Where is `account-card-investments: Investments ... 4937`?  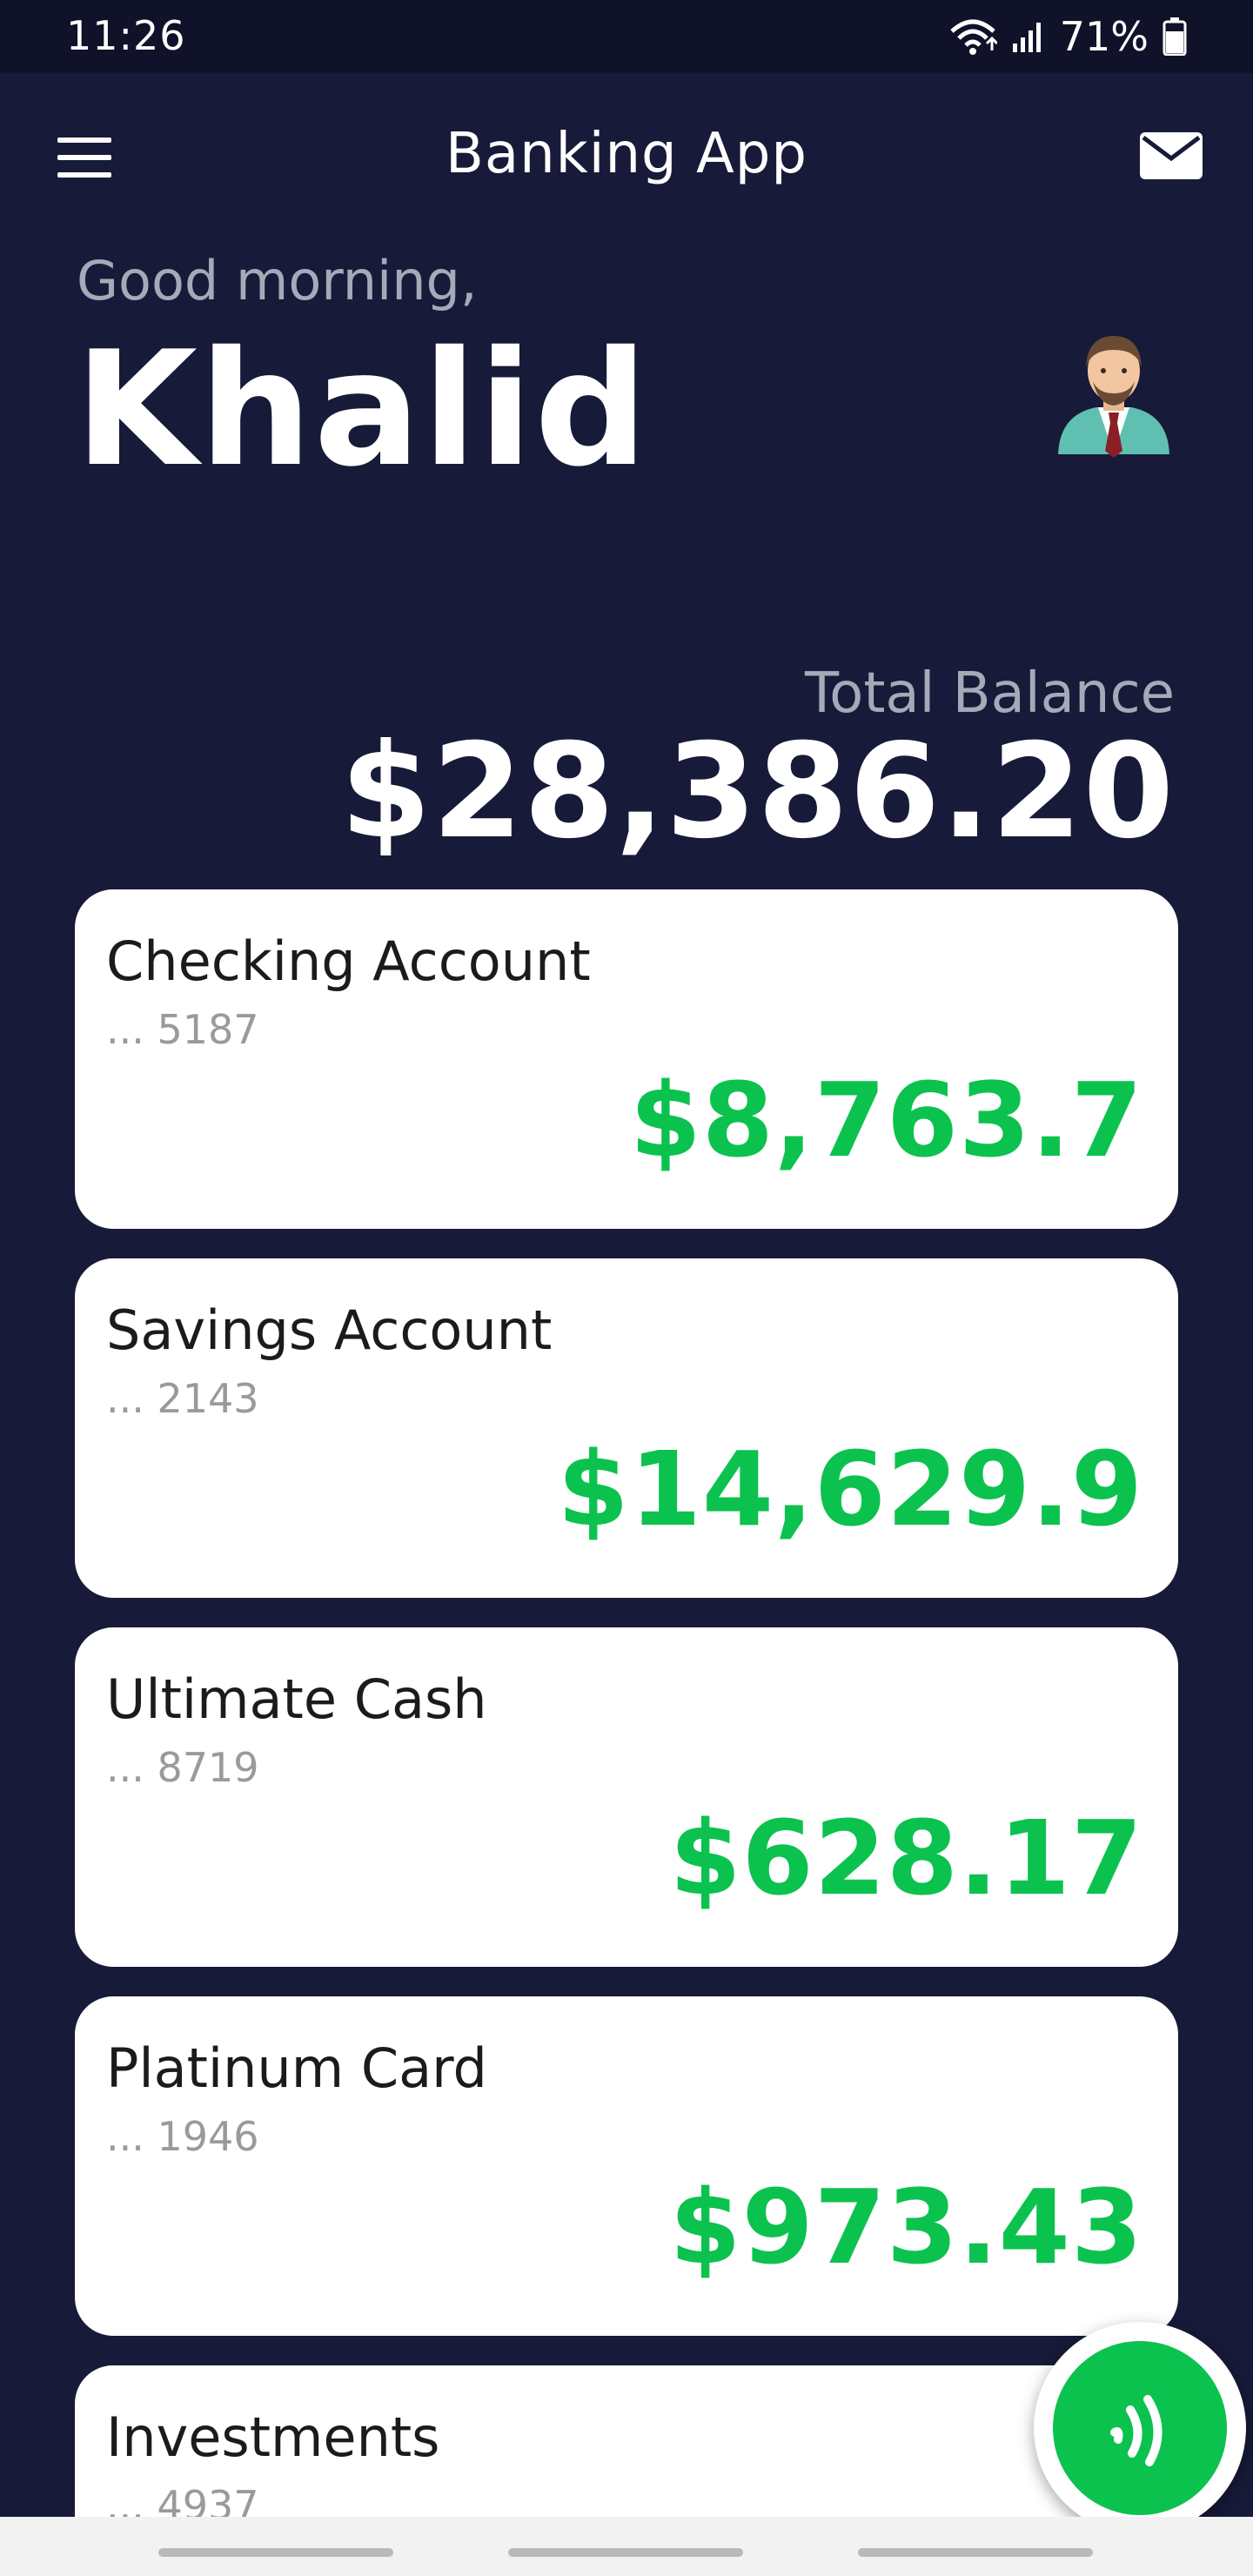 account-card-investments: Investments ... 4937 is located at coordinates (626, 2442).